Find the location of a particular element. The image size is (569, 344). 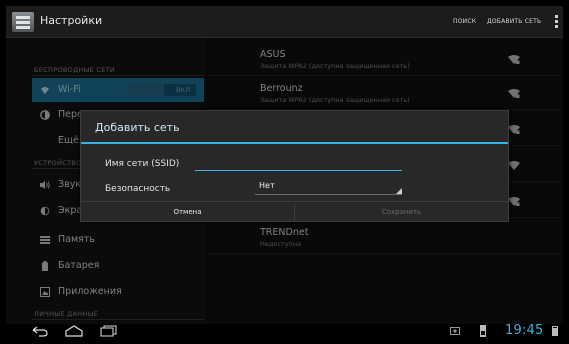

ssid-input is located at coordinates (298, 165).